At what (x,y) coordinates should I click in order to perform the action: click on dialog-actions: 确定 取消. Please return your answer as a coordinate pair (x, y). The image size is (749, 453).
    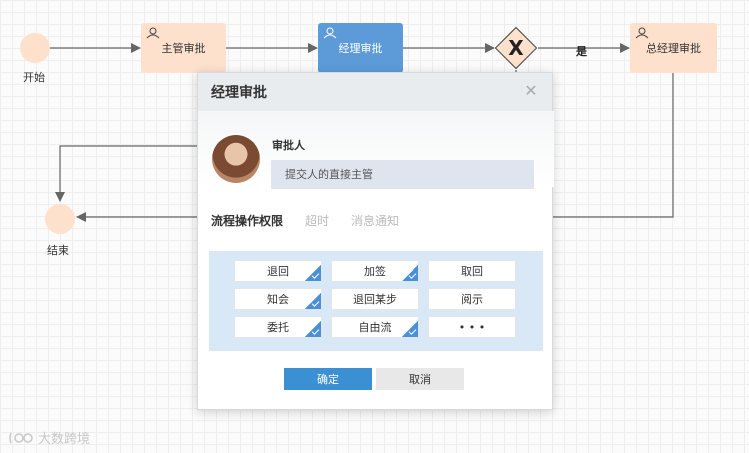
    Looking at the image, I should click on (374, 379).